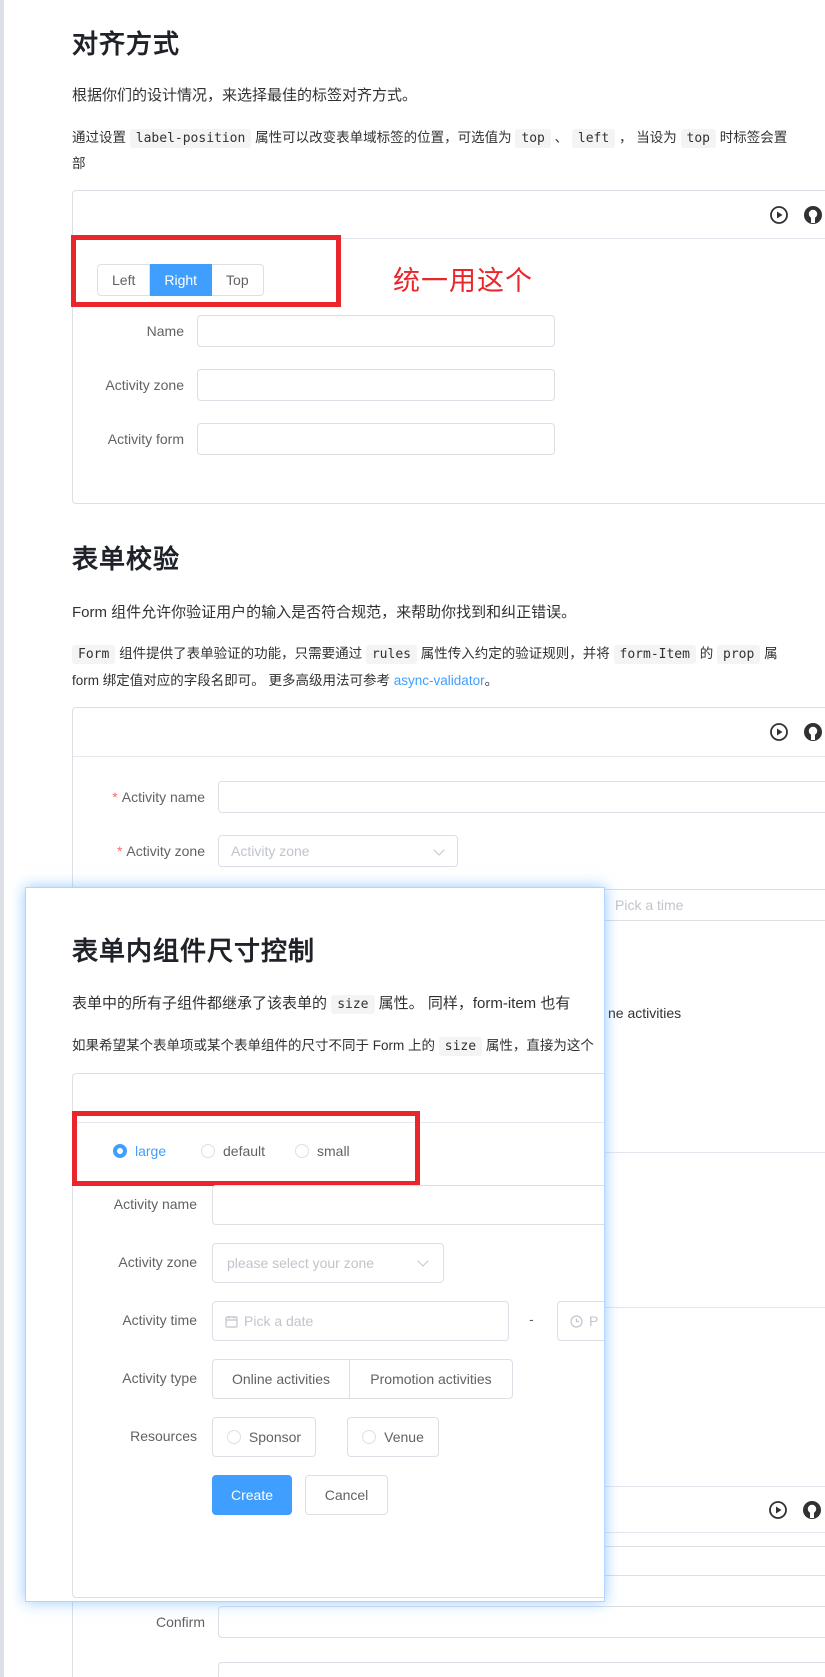 Image resolution: width=825 pixels, height=1677 pixels. Describe the element at coordinates (338, 851) in the screenshot. I see `validation-zone-select: Activity zone` at that location.